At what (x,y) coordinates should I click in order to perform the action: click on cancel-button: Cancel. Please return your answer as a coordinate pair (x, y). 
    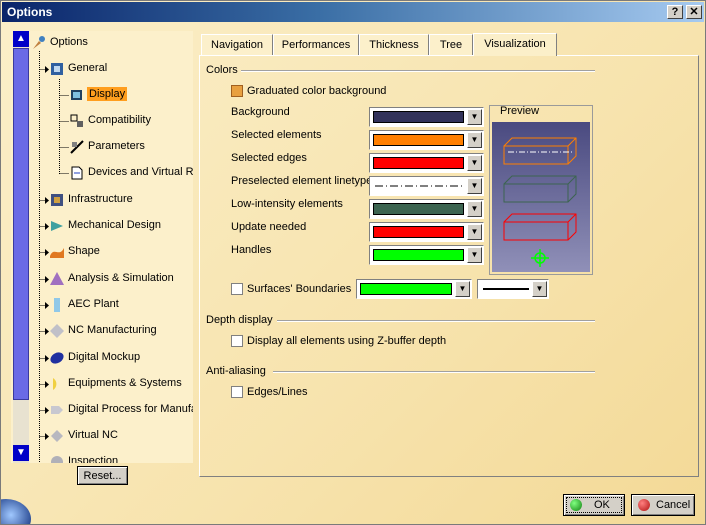
    Looking at the image, I should click on (663, 505).